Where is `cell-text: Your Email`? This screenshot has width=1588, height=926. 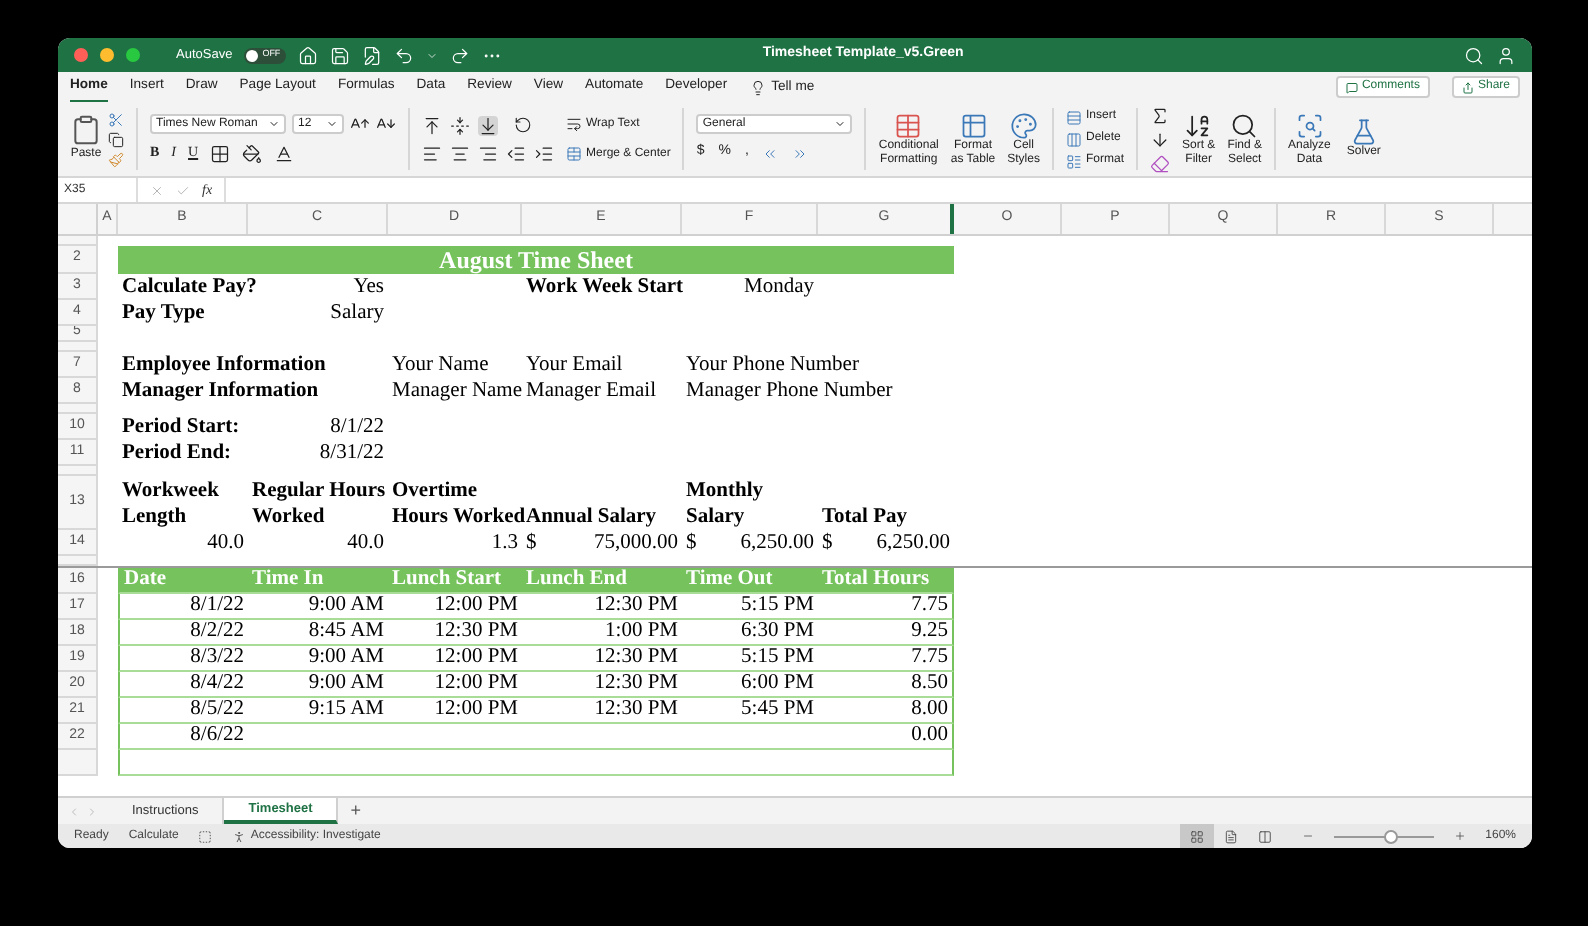 cell-text: Your Email is located at coordinates (574, 365).